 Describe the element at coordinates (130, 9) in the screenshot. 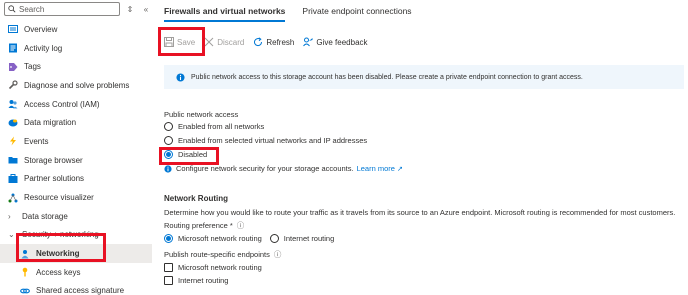

I see `sort-icon: ⇕` at that location.